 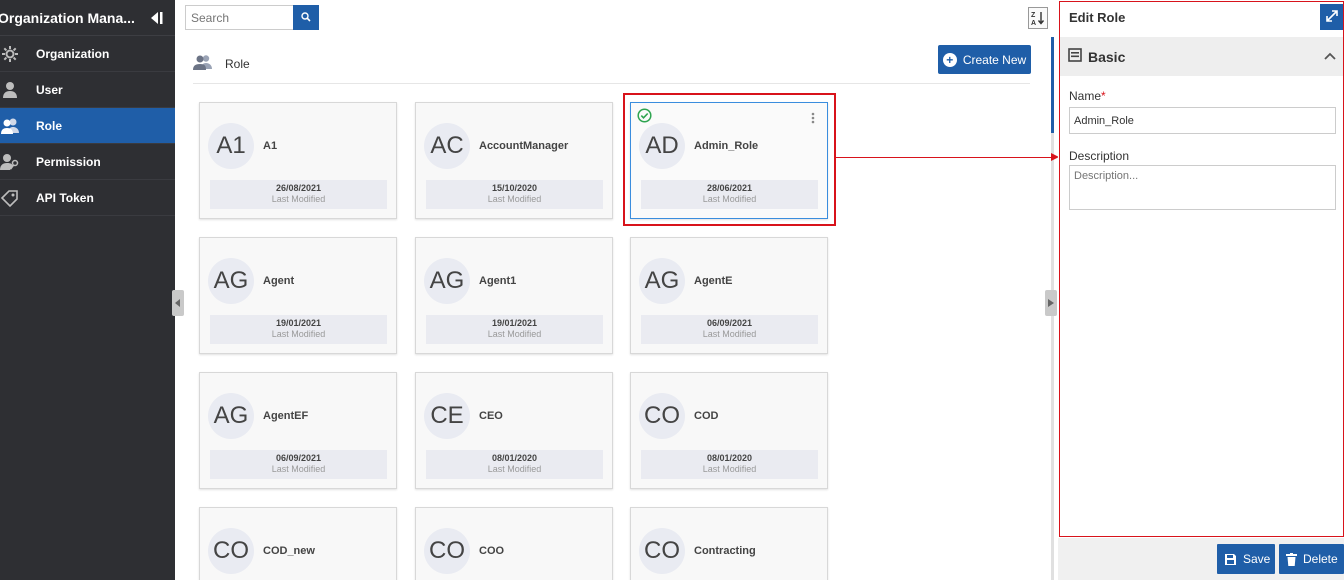 What do you see at coordinates (203, 63) in the screenshot?
I see `role-group-icon` at bounding box center [203, 63].